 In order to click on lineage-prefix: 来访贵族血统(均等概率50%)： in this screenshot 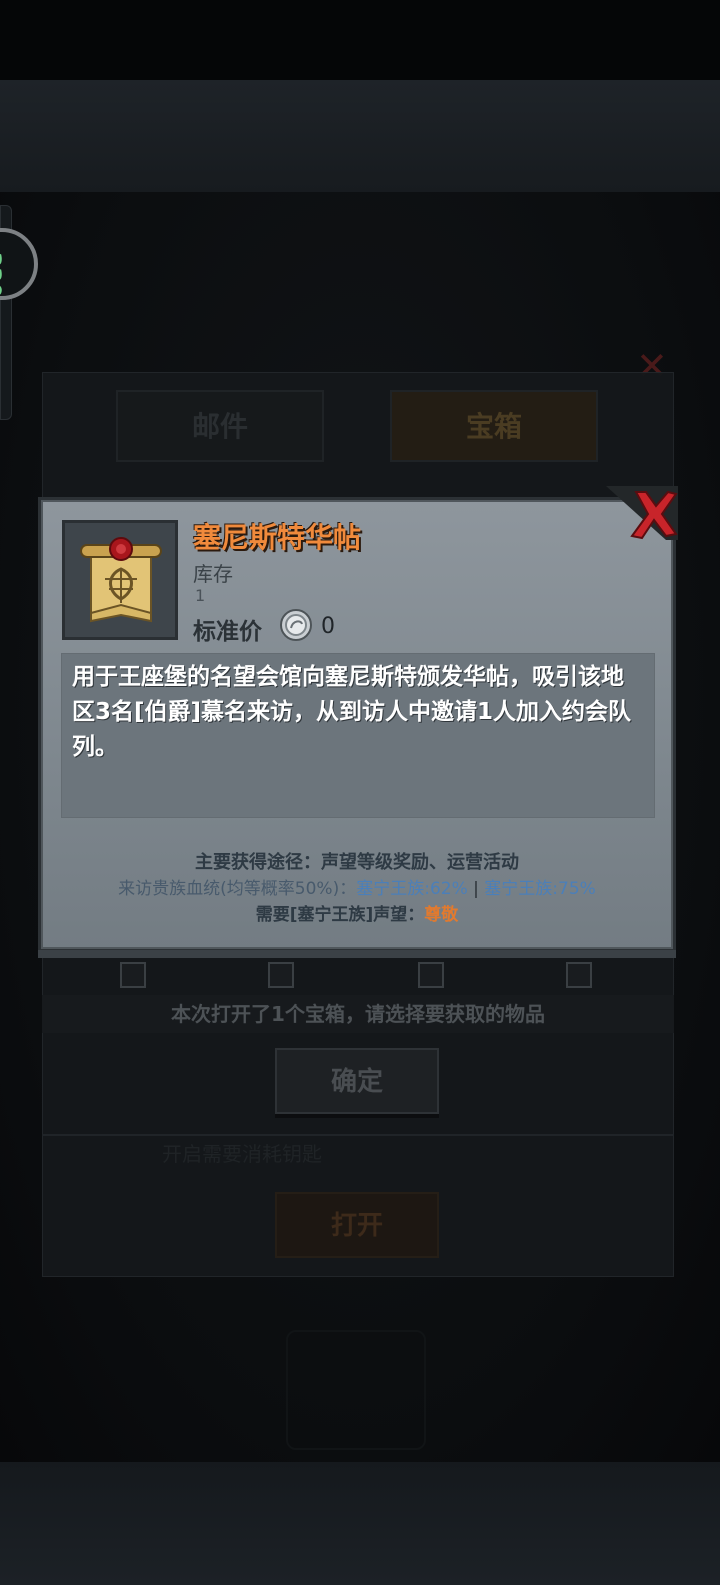, I will do `click(237, 889)`.